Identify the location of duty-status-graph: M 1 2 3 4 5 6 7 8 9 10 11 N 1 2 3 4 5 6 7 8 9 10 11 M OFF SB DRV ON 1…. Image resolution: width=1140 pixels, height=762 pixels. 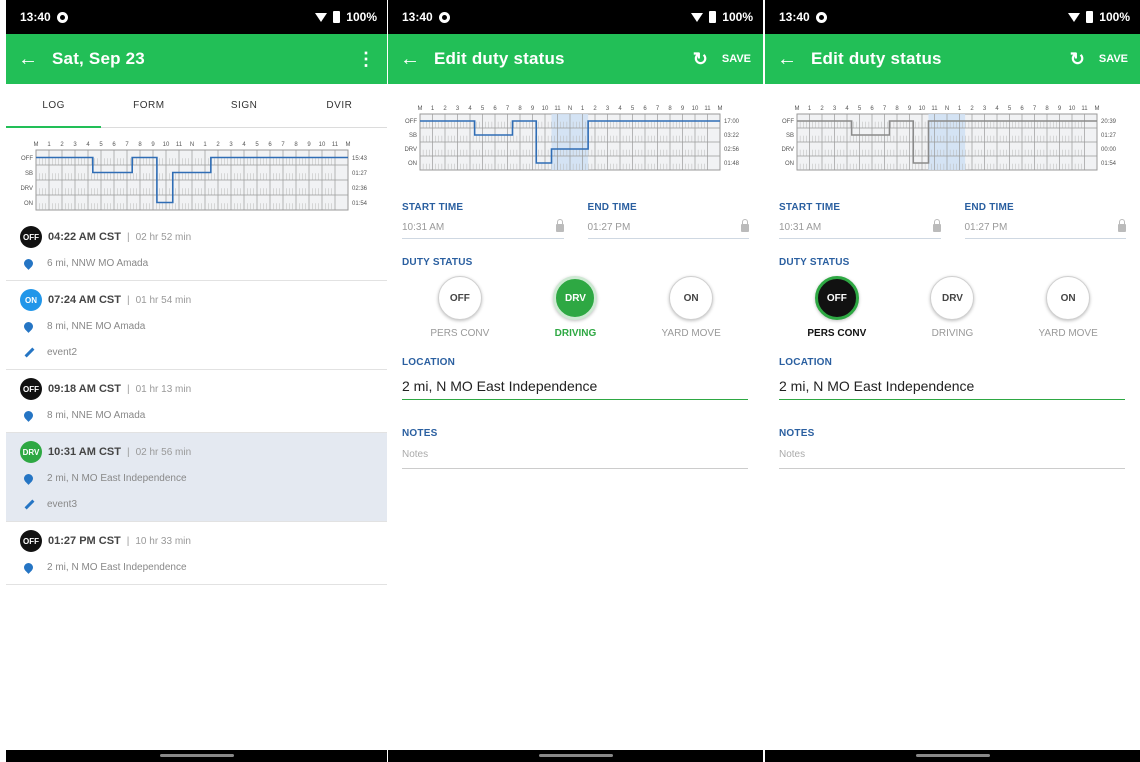
(194, 176).